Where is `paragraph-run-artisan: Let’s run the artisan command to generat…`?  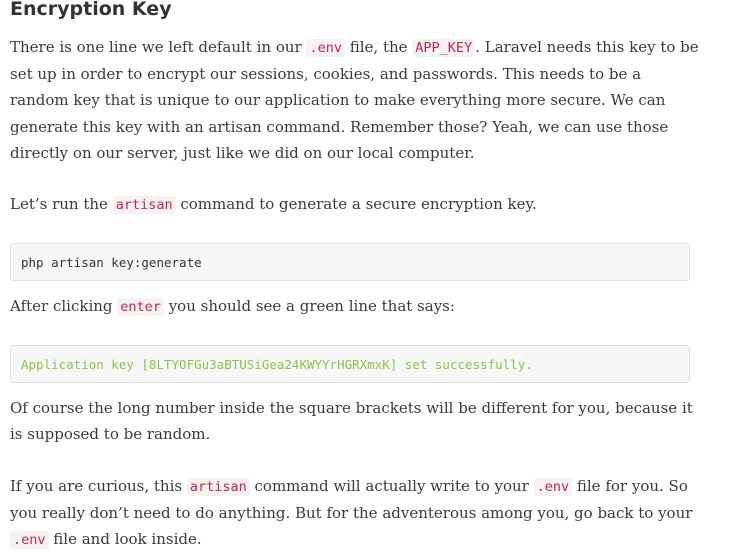 paragraph-run-artisan: Let’s run the artisan command to generat… is located at coordinates (355, 204).